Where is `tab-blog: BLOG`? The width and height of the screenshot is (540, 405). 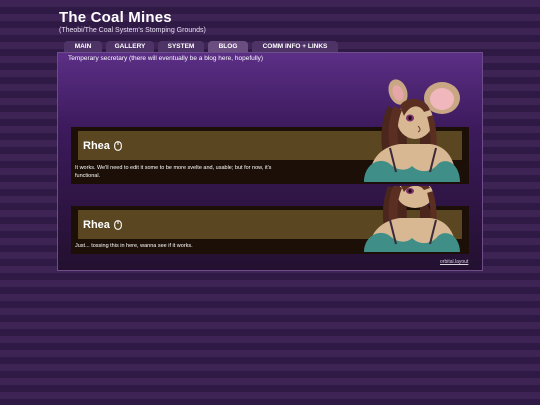
tab-blog: BLOG is located at coordinates (228, 46).